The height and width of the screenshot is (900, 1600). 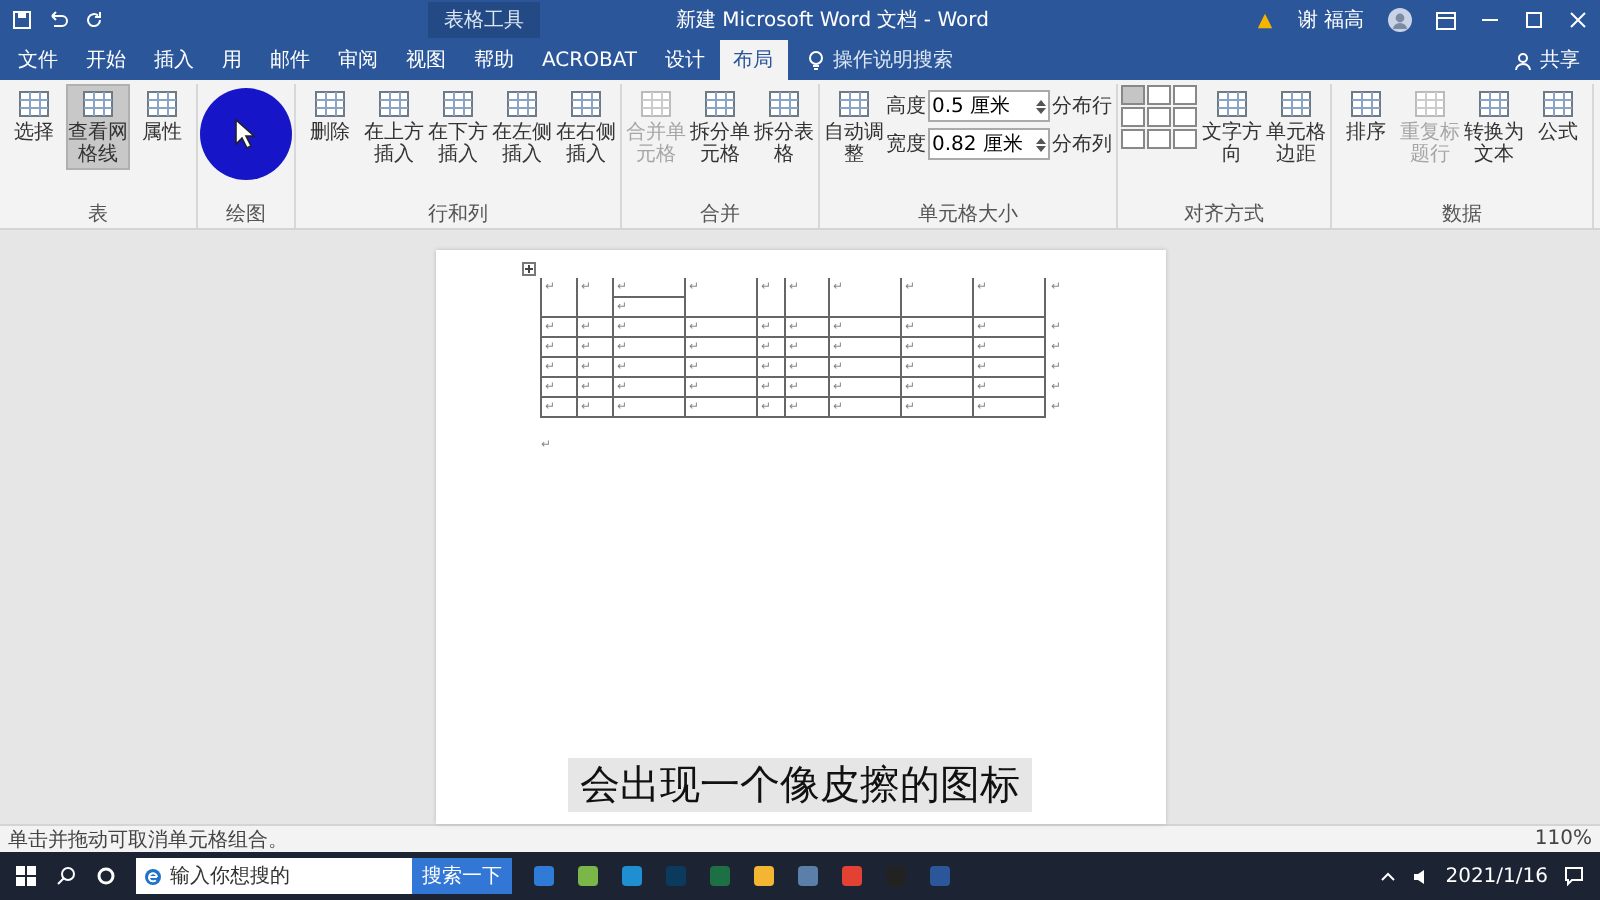 I want to click on ribbon-button: 拆分单元格, so click(x=720, y=127).